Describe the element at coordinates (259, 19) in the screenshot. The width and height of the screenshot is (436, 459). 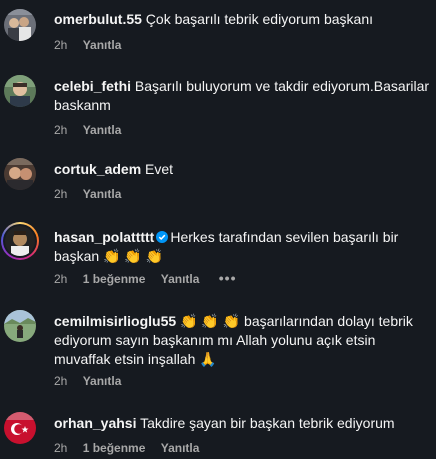
I see `comment-text: Çok başarılı tebrik ediyorum başkanı` at that location.